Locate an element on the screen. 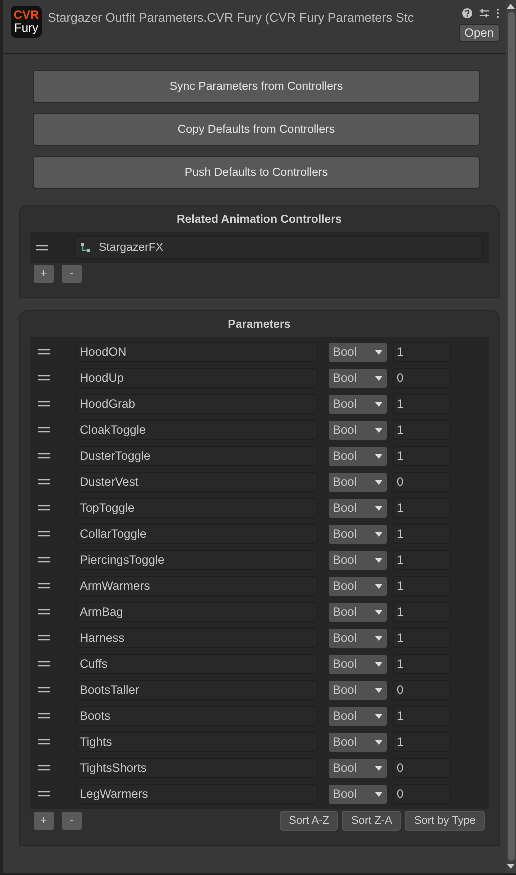 The width and height of the screenshot is (516, 875). menu-icon is located at coordinates (498, 13).